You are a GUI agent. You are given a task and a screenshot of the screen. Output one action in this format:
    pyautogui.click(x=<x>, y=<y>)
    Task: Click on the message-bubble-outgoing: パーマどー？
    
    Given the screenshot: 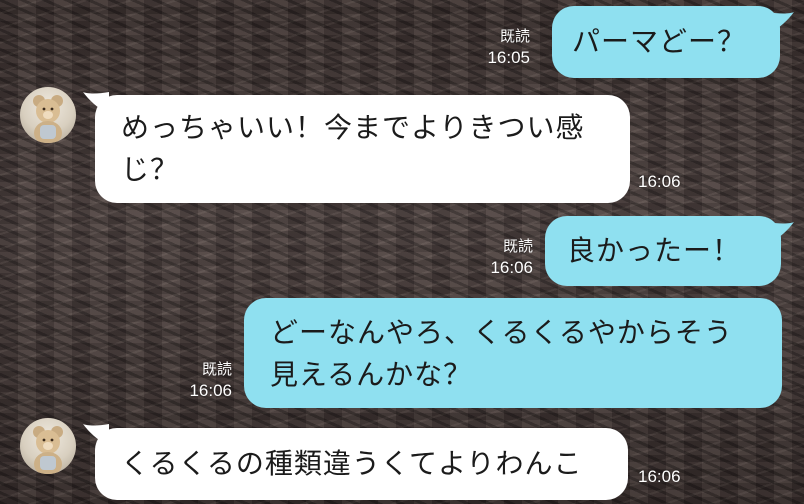 What is the action you would take?
    pyautogui.click(x=666, y=42)
    